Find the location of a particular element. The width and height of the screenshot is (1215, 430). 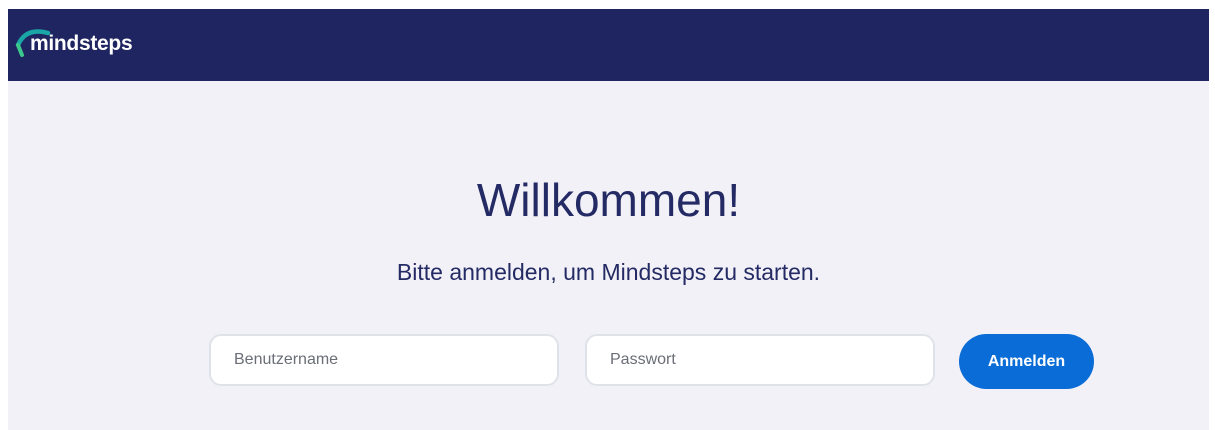

page-subtitle: Bitte anmelden, um Mindsteps zu starten. is located at coordinates (608, 272).